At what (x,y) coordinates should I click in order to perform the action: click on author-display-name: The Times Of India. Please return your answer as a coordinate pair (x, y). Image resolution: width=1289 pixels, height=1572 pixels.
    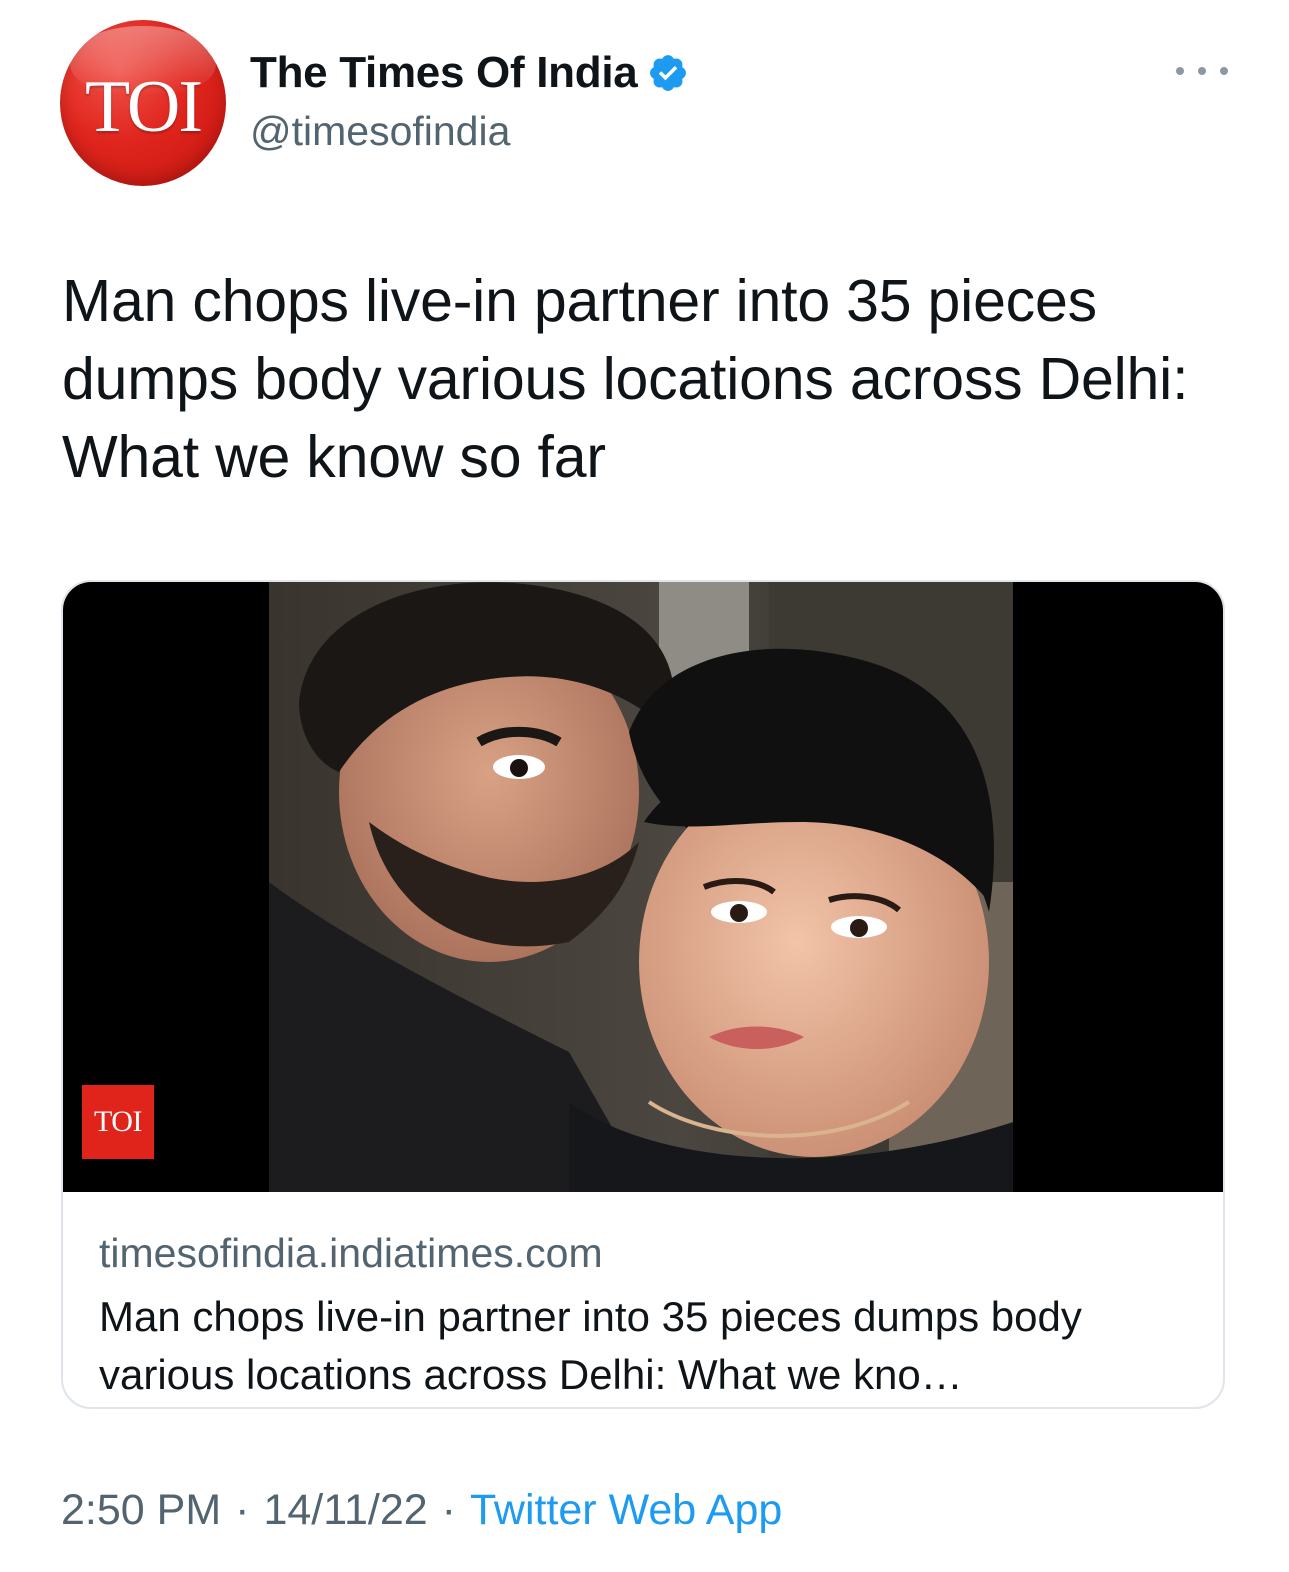
    Looking at the image, I should click on (444, 73).